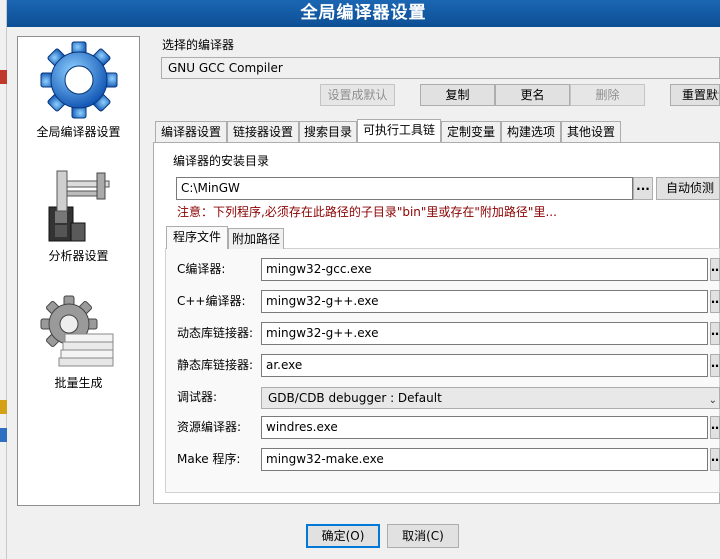 This screenshot has height=559, width=720. I want to click on tab-additional-paths: 附加路径, so click(256, 238).